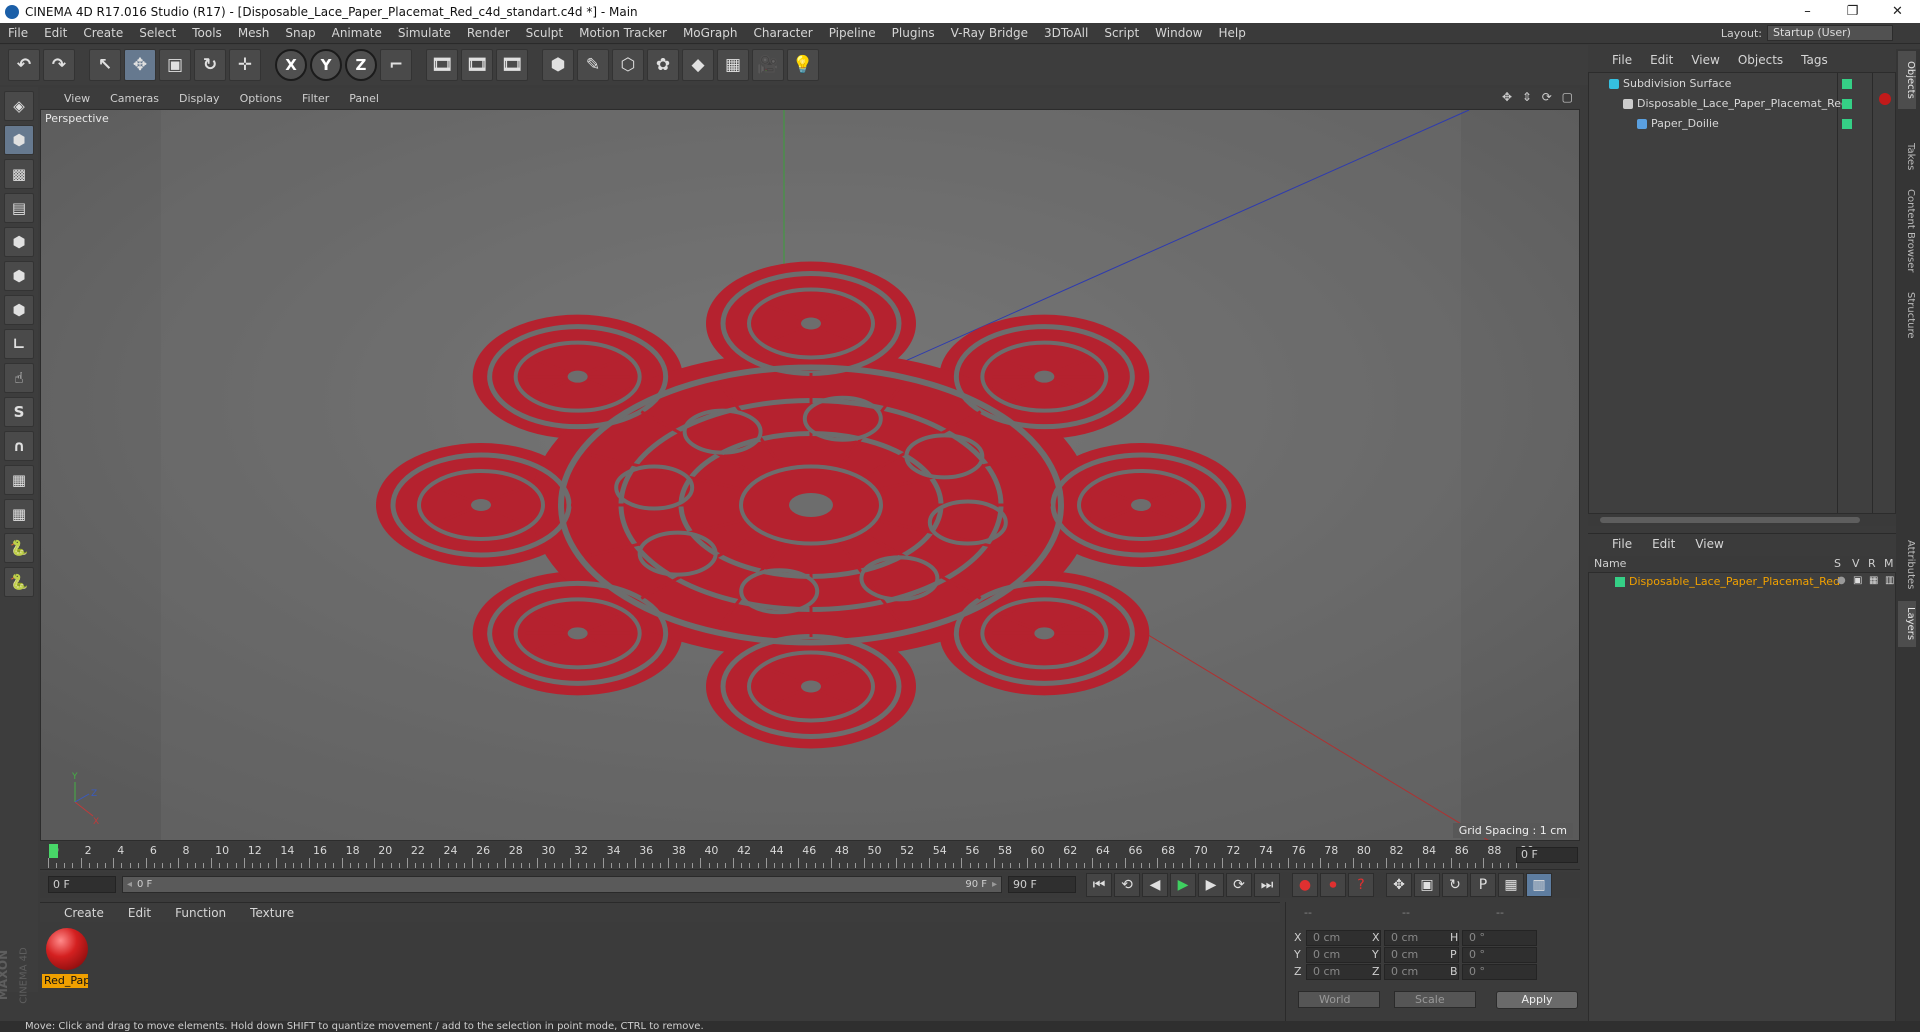  What do you see at coordinates (1511, 885) in the screenshot?
I see `key-pla-icon: ▦` at bounding box center [1511, 885].